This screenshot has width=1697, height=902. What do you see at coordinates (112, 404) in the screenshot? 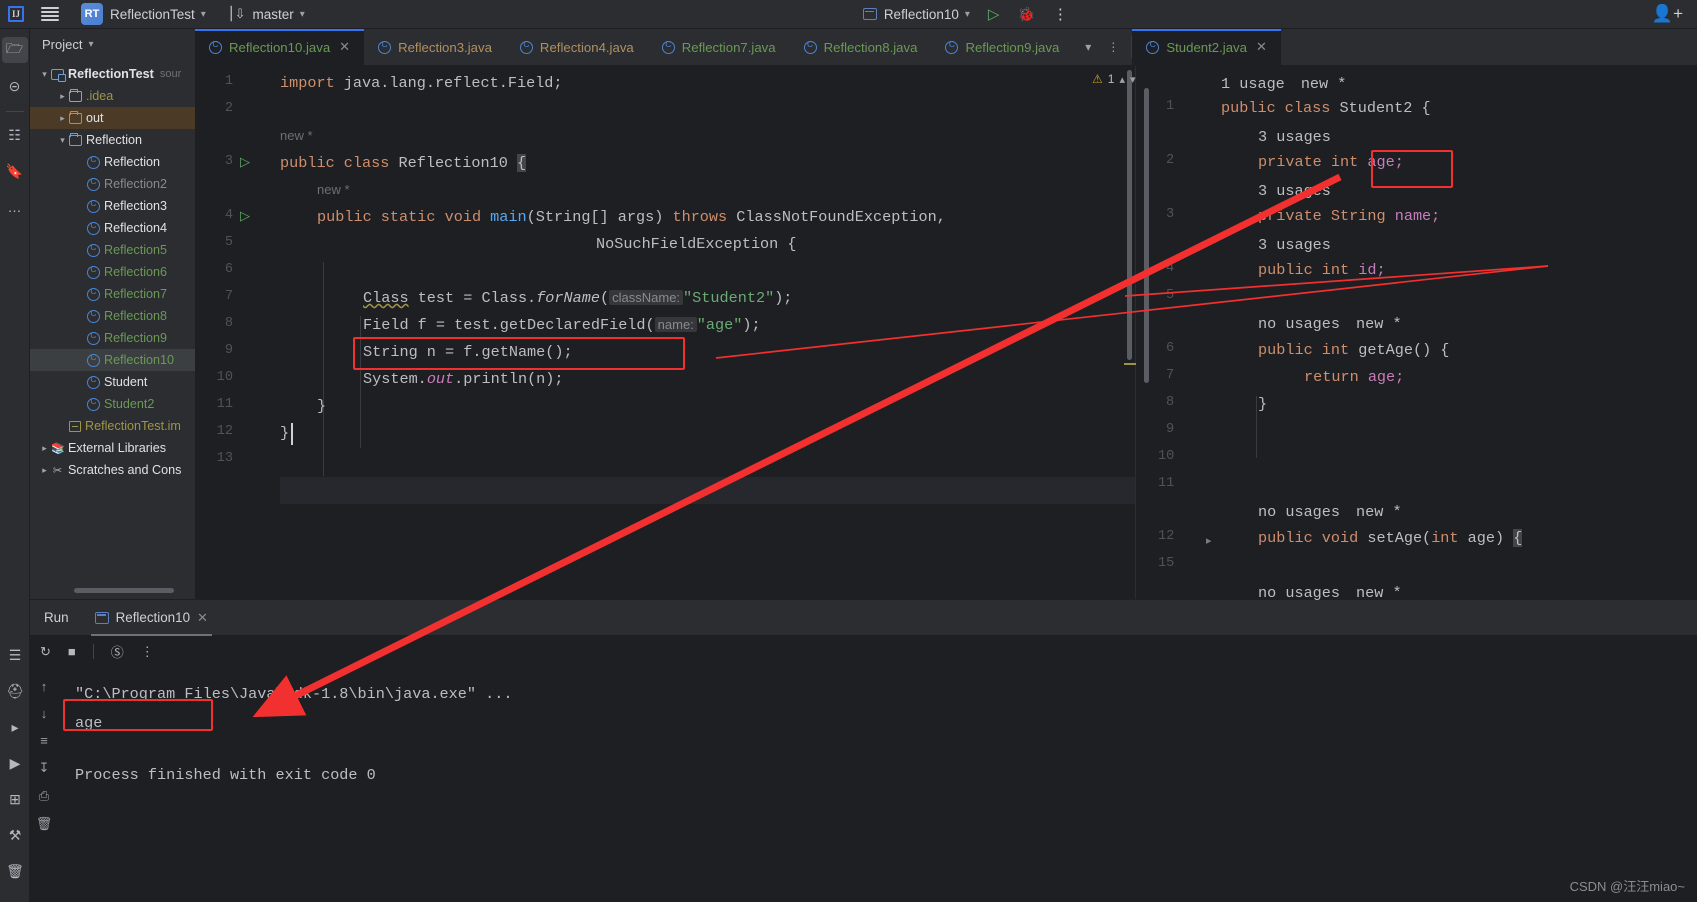
I see `tree-item-student2: Student2` at bounding box center [112, 404].